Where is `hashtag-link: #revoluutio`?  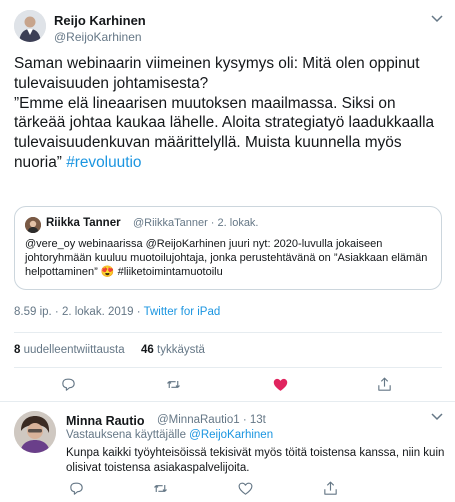 hashtag-link: #revoluutio is located at coordinates (103, 162).